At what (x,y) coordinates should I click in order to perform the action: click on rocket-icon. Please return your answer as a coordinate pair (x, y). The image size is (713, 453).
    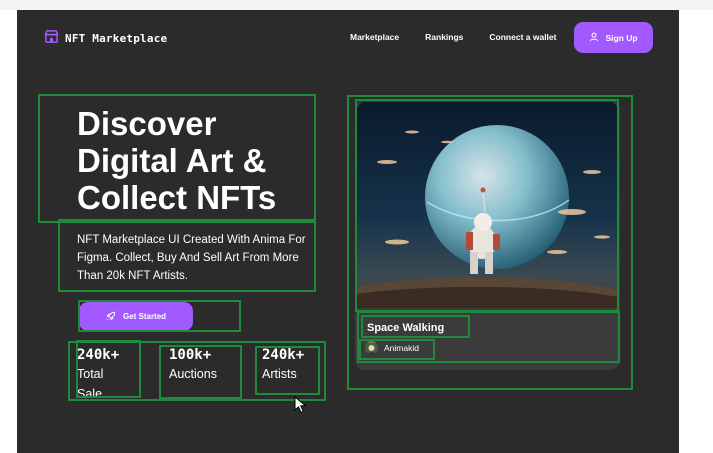
    Looking at the image, I should click on (111, 317).